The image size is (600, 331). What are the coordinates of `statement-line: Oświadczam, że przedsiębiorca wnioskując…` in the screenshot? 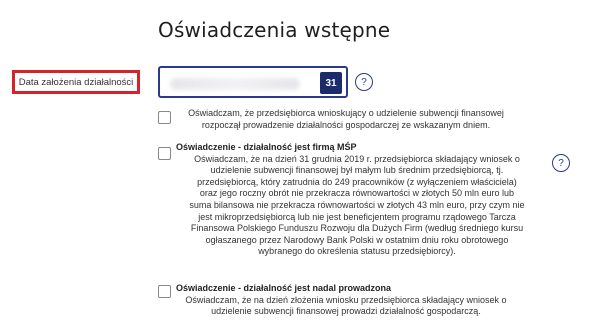 It's located at (346, 113).